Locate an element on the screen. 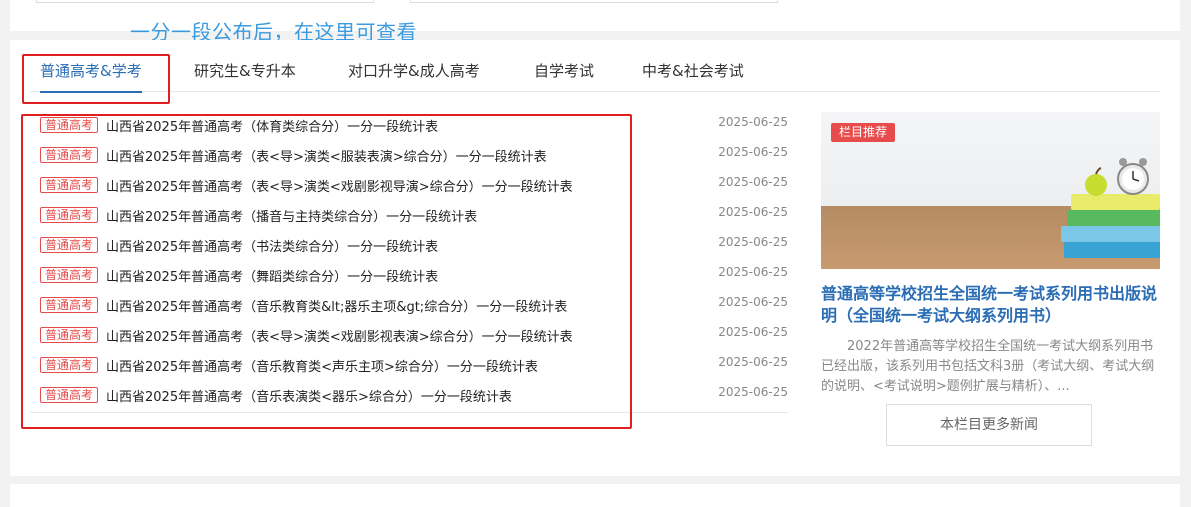 The width and height of the screenshot is (1191, 507). tab-zhongkao-social: 中考&社会考试 is located at coordinates (693, 72).